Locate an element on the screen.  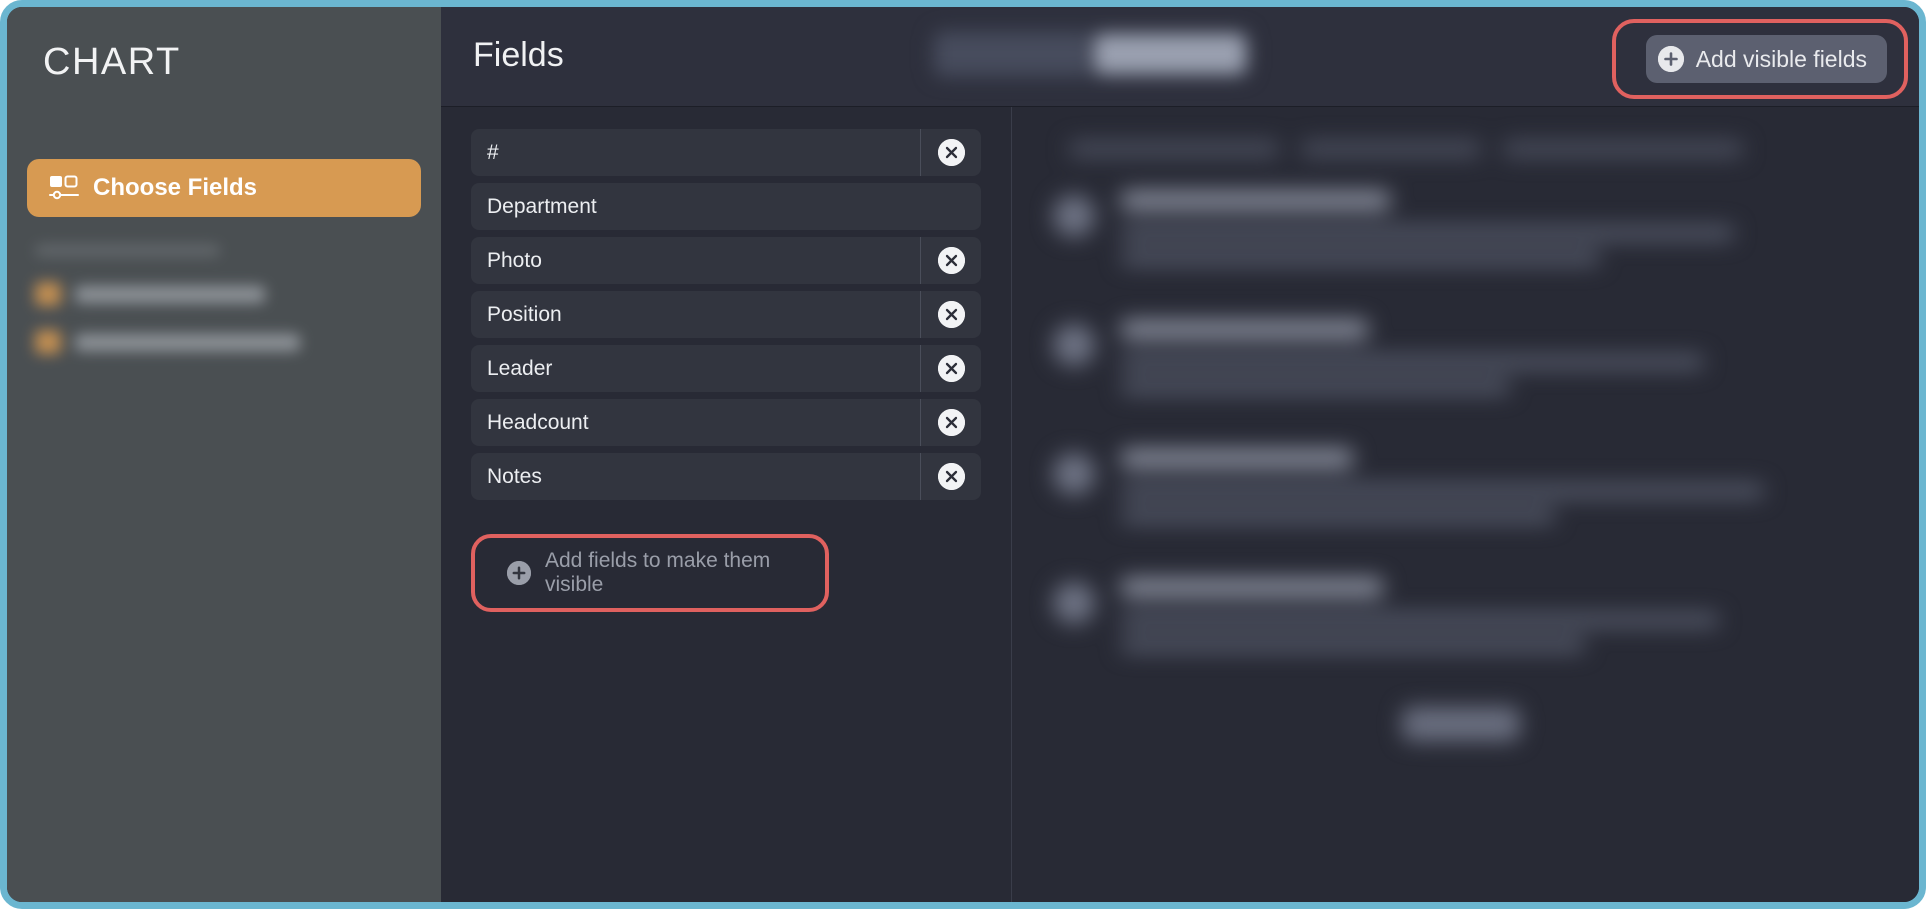
add-visible-fields-button: Add visible fields is located at coordinates (1766, 59).